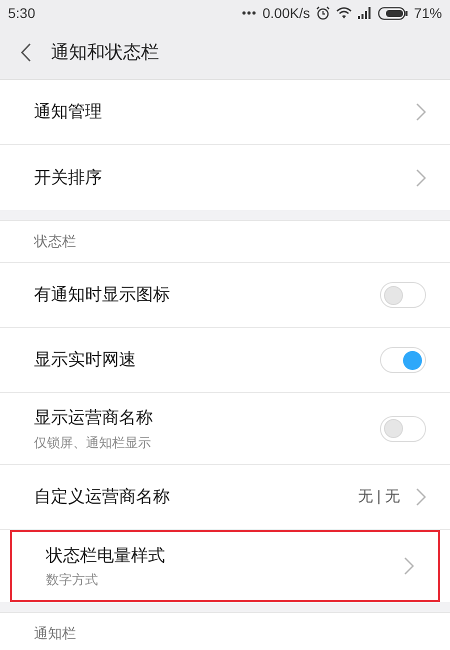  What do you see at coordinates (93, 418) in the screenshot?
I see `item-label: 显示运营商名称` at bounding box center [93, 418].